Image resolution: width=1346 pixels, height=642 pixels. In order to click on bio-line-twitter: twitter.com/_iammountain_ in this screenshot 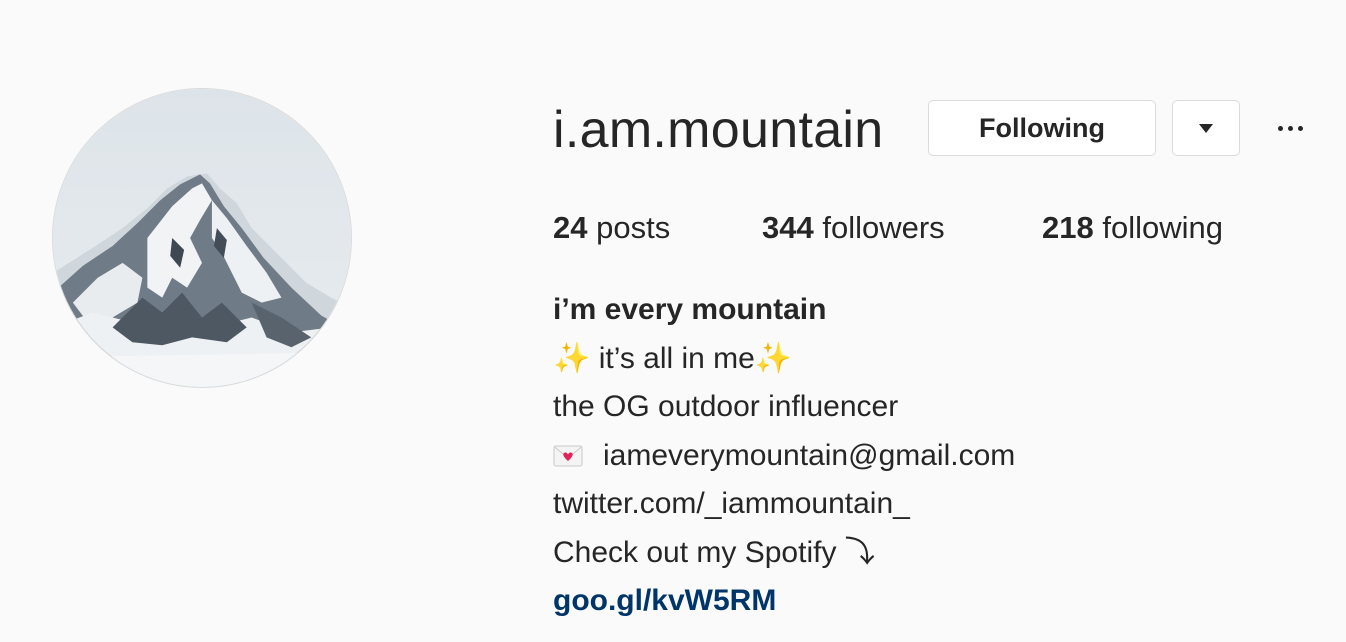, I will do `click(731, 503)`.